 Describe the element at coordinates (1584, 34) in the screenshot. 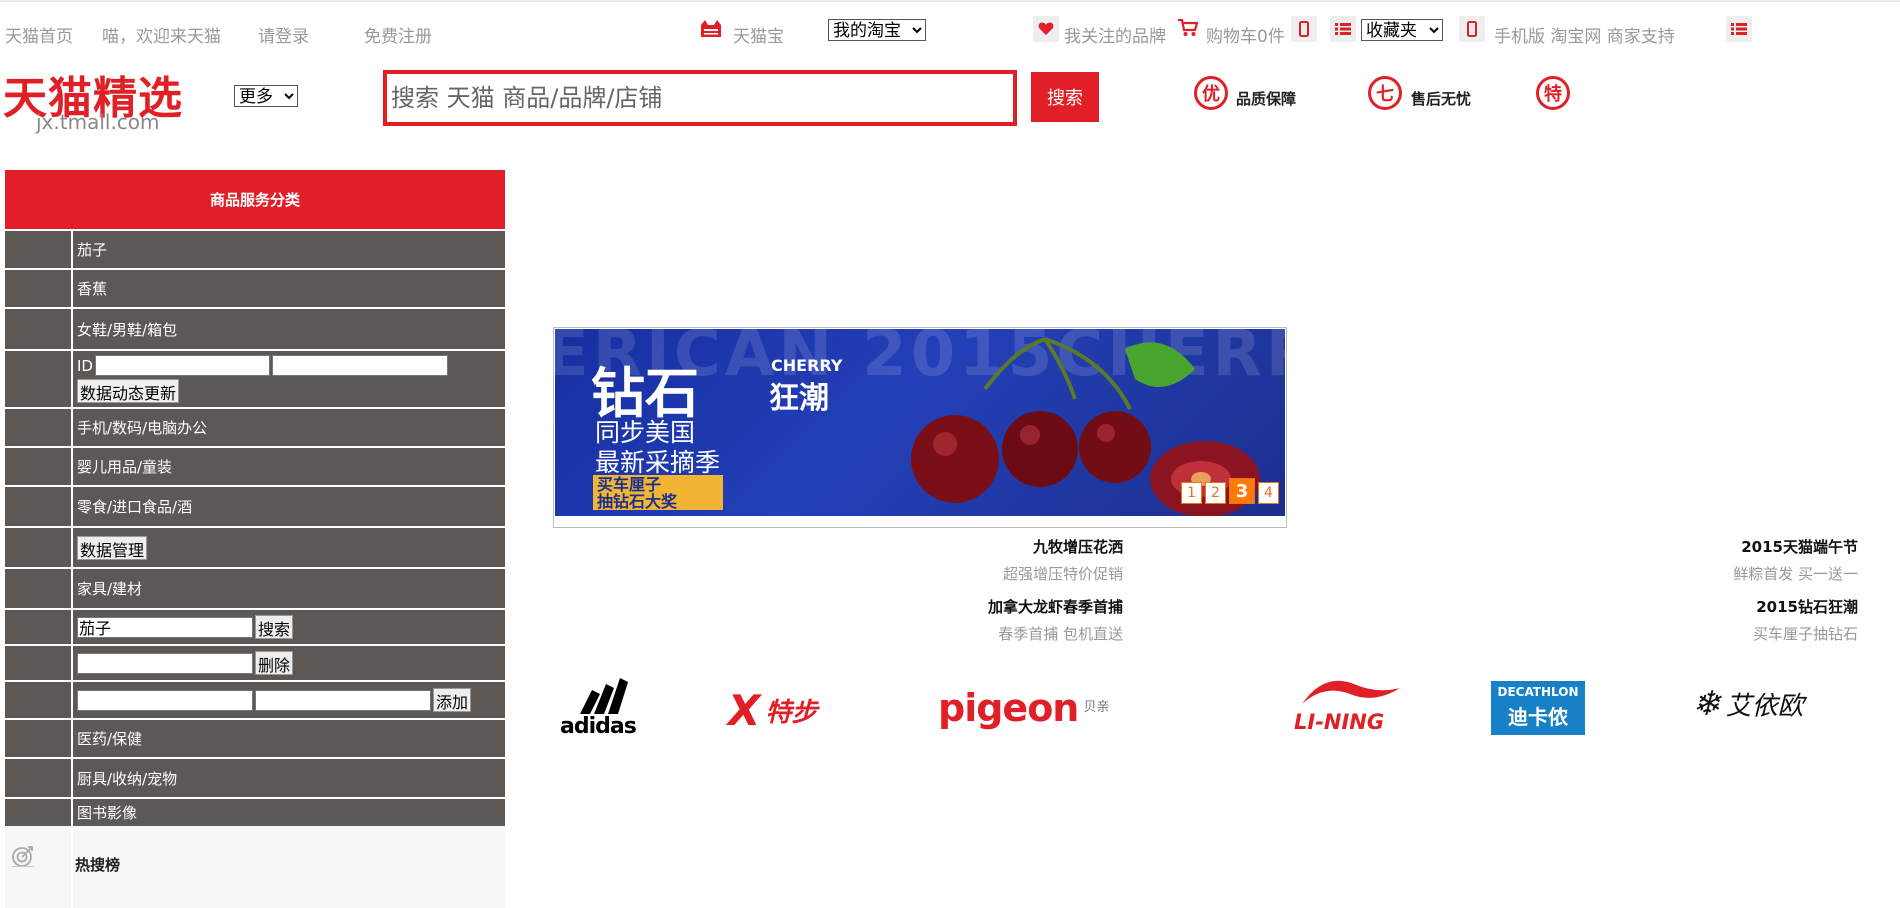

I see `mobile-links: 手机版 淘宝网 商家支持` at that location.